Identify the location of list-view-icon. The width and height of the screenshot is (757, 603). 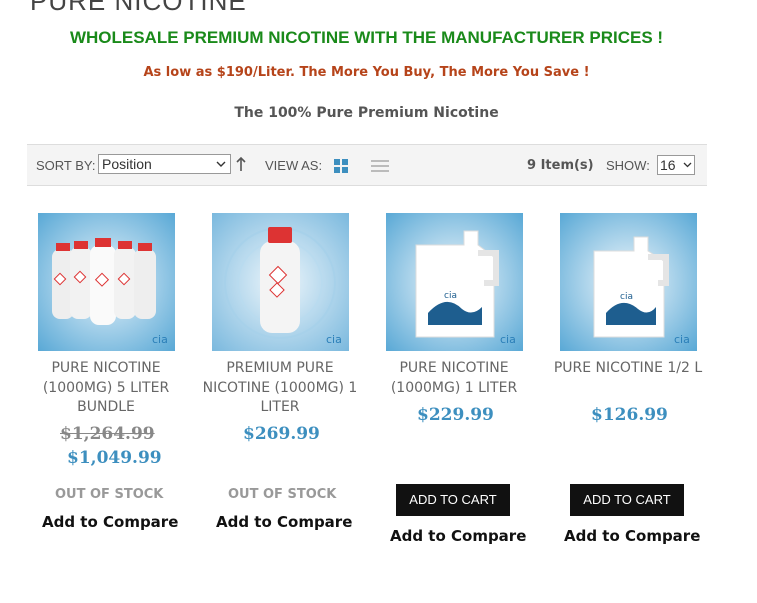
(380, 166).